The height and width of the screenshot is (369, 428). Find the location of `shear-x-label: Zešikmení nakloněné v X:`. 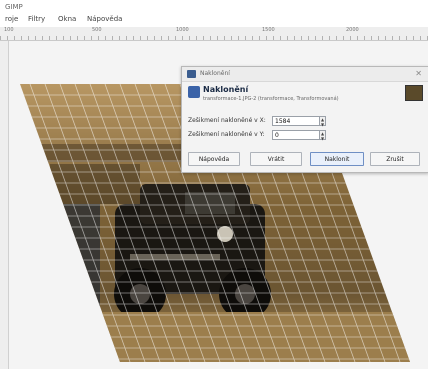

shear-x-label: Zešikmení nakloněné v X: is located at coordinates (227, 120).